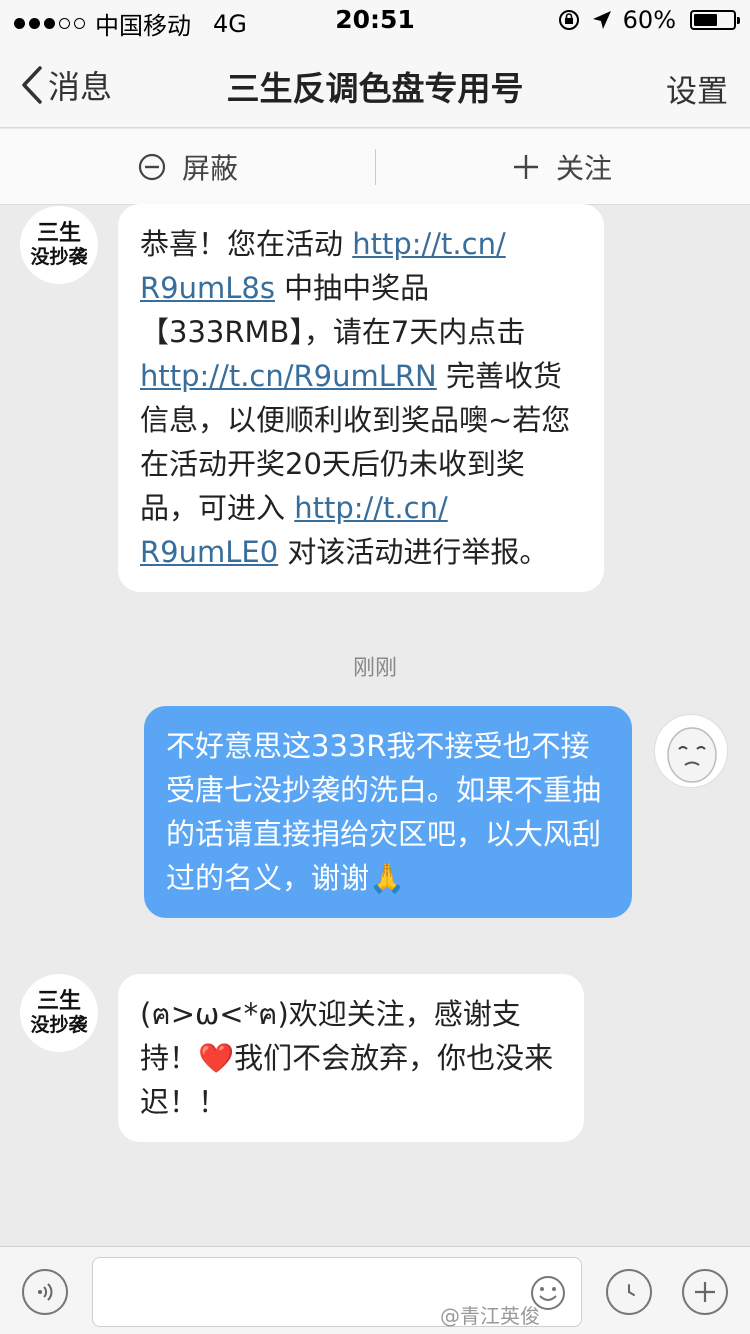 The width and height of the screenshot is (750, 1334). What do you see at coordinates (209, 552) in the screenshot?
I see `message-link: R9umLE0` at bounding box center [209, 552].